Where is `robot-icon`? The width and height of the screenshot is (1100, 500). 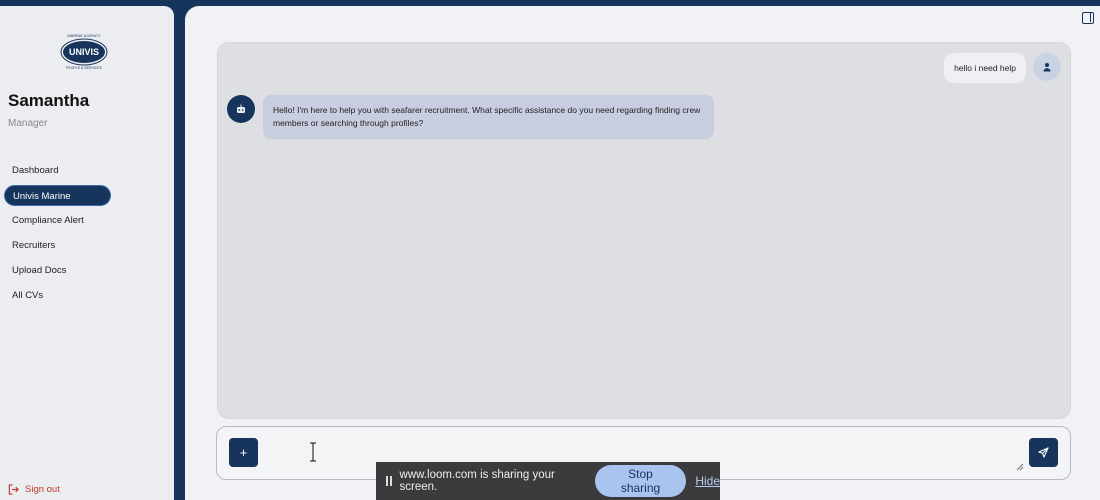
robot-icon is located at coordinates (241, 108).